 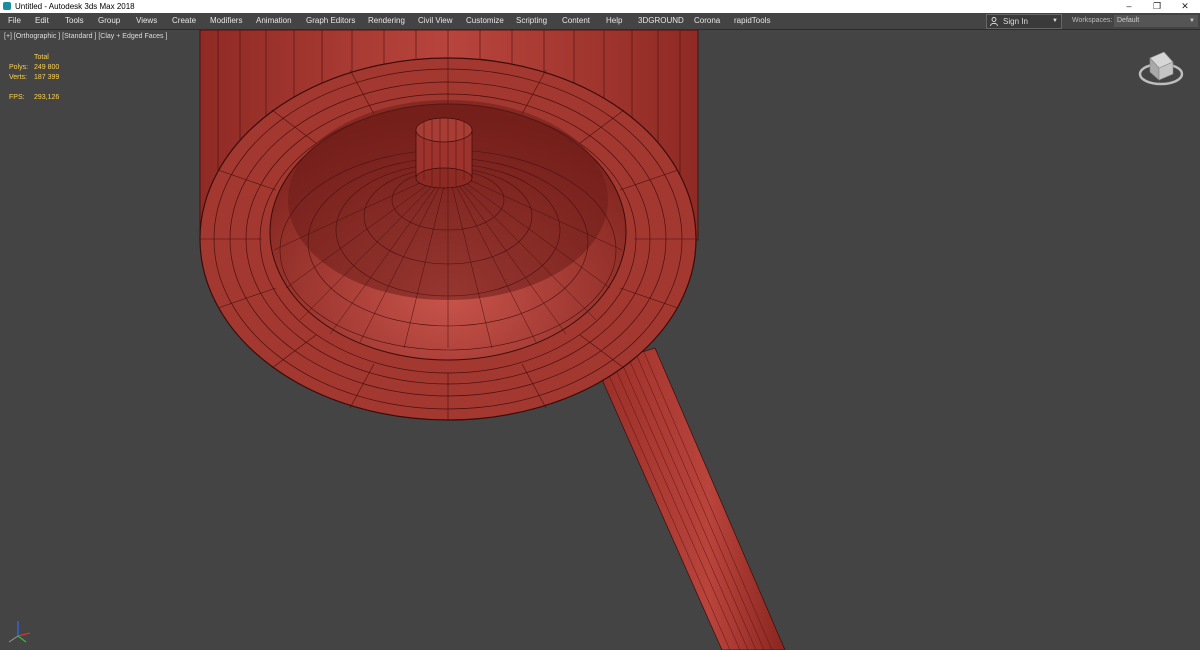 What do you see at coordinates (14, 21) in the screenshot?
I see `menu-file: File` at bounding box center [14, 21].